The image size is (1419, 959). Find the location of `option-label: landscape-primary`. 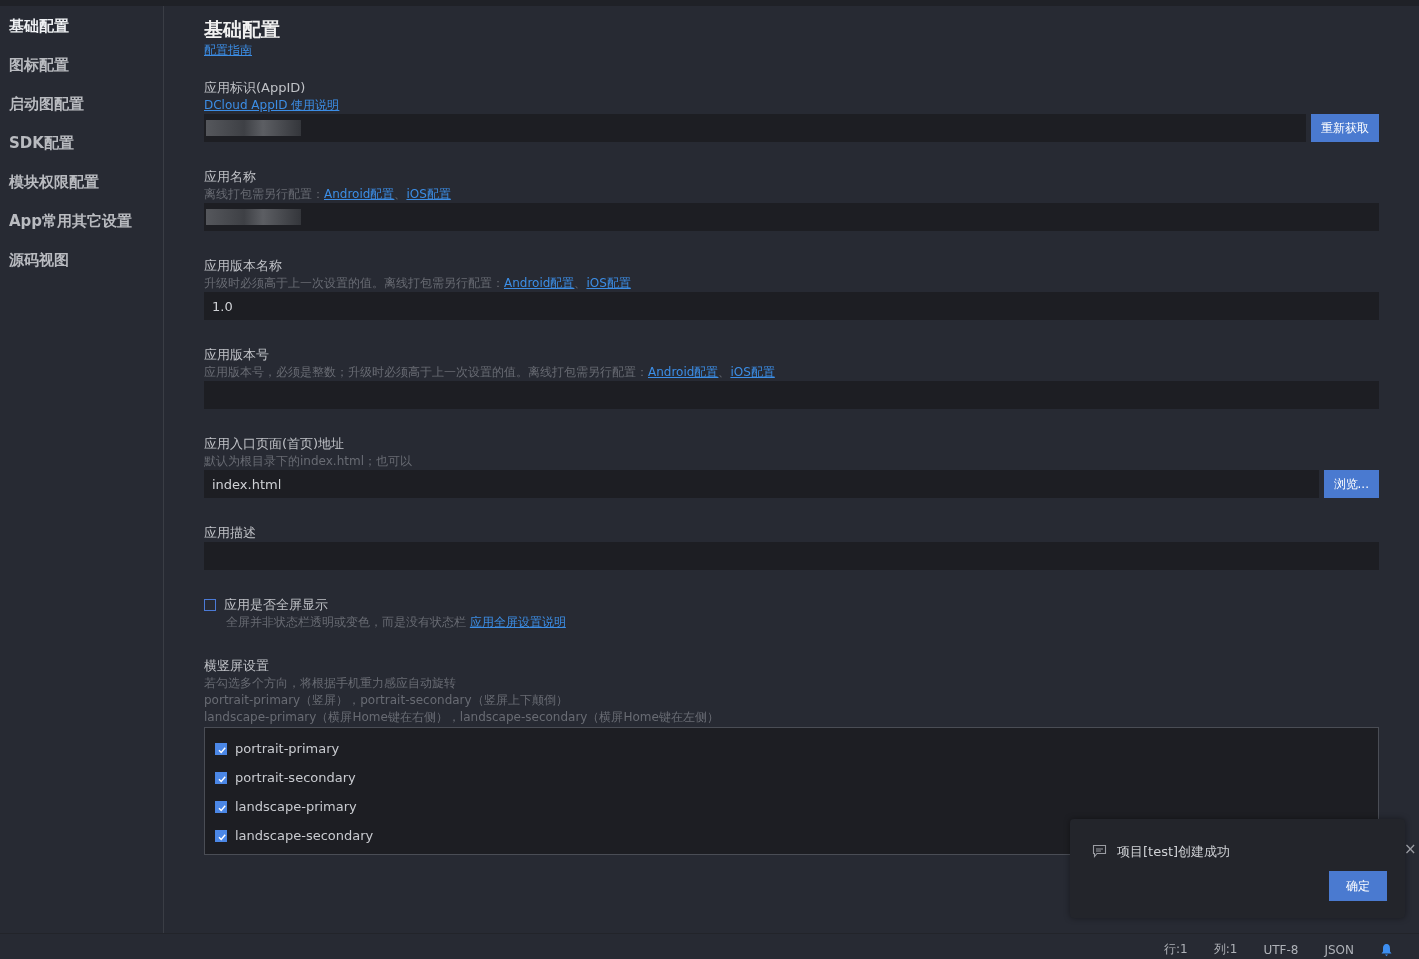

option-label: landscape-primary is located at coordinates (296, 806).